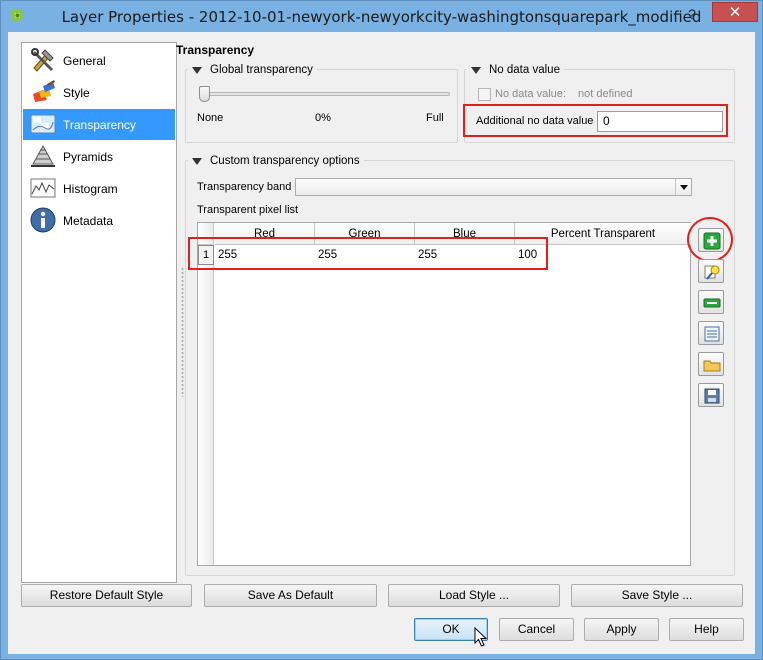  I want to click on nav-item-histogram: Histogram, so click(99, 188).